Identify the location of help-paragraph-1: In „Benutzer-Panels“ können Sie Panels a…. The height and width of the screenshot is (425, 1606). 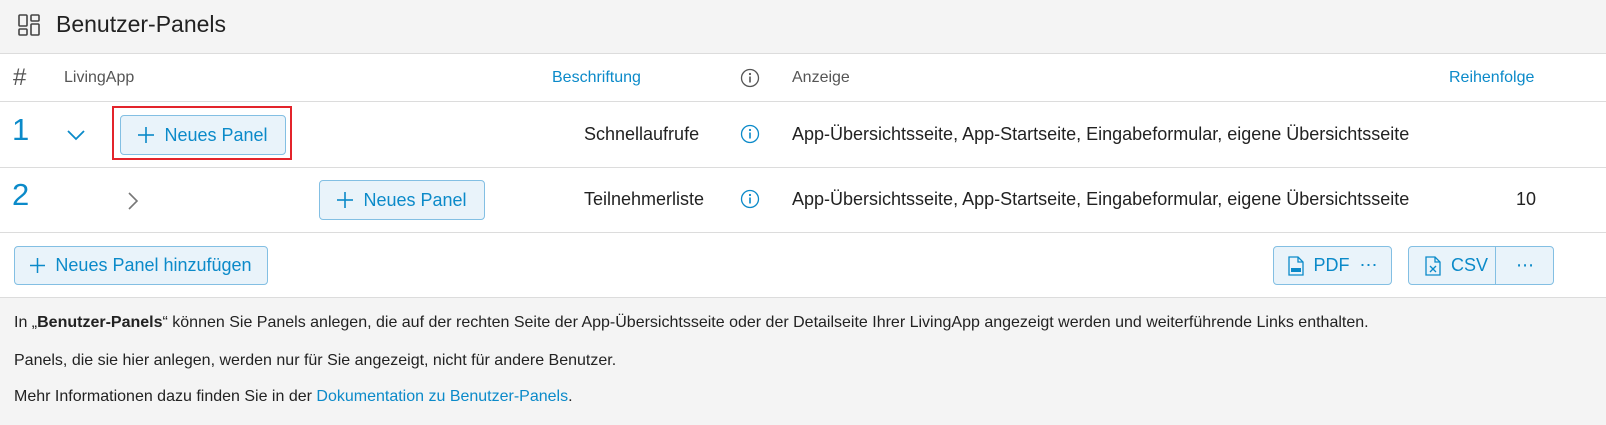
(691, 323).